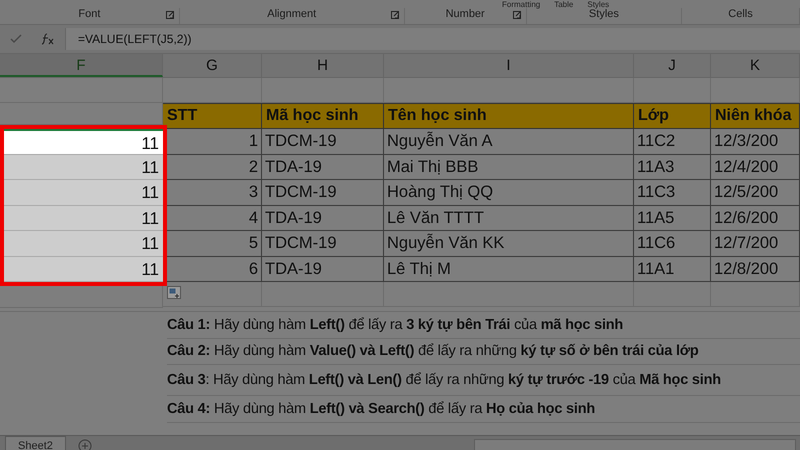  Describe the element at coordinates (432, 39) in the screenshot. I see `formula-field: =VALUE(LEFT(J5,2))` at that location.